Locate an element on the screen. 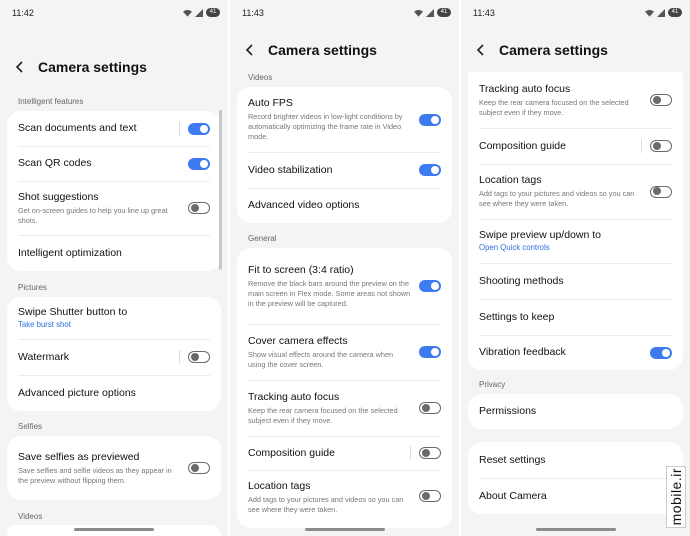 Image resolution: width=690 pixels, height=536 pixels. settings-to-keep-row: Settings to keep is located at coordinates (575, 317).